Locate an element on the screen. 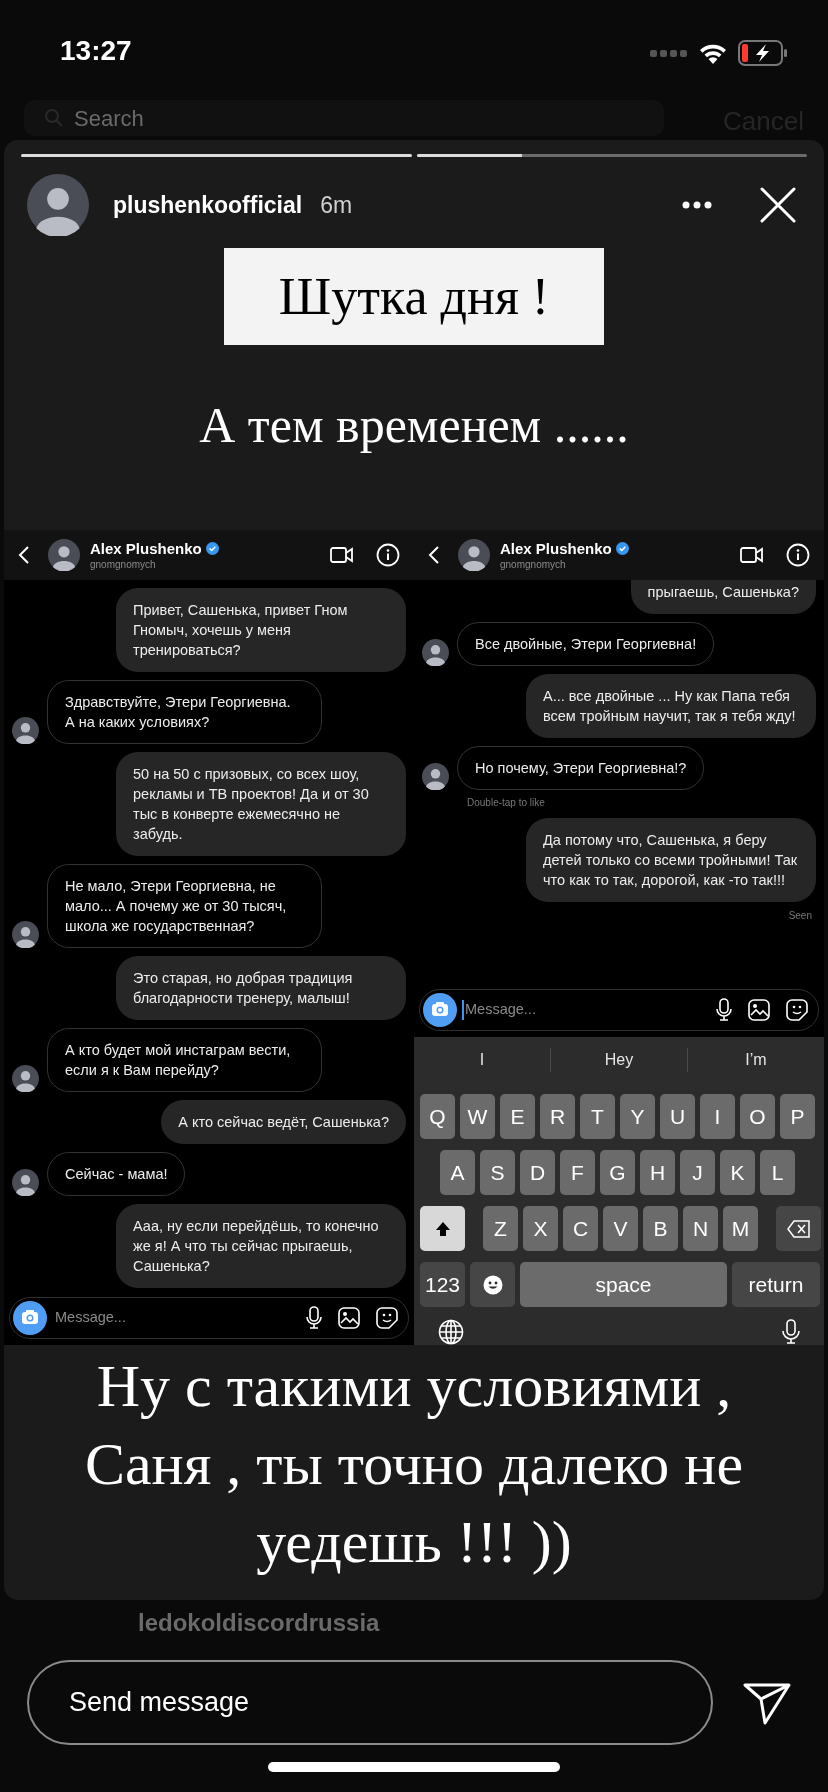  keyboard-key: I is located at coordinates (717, 1116).